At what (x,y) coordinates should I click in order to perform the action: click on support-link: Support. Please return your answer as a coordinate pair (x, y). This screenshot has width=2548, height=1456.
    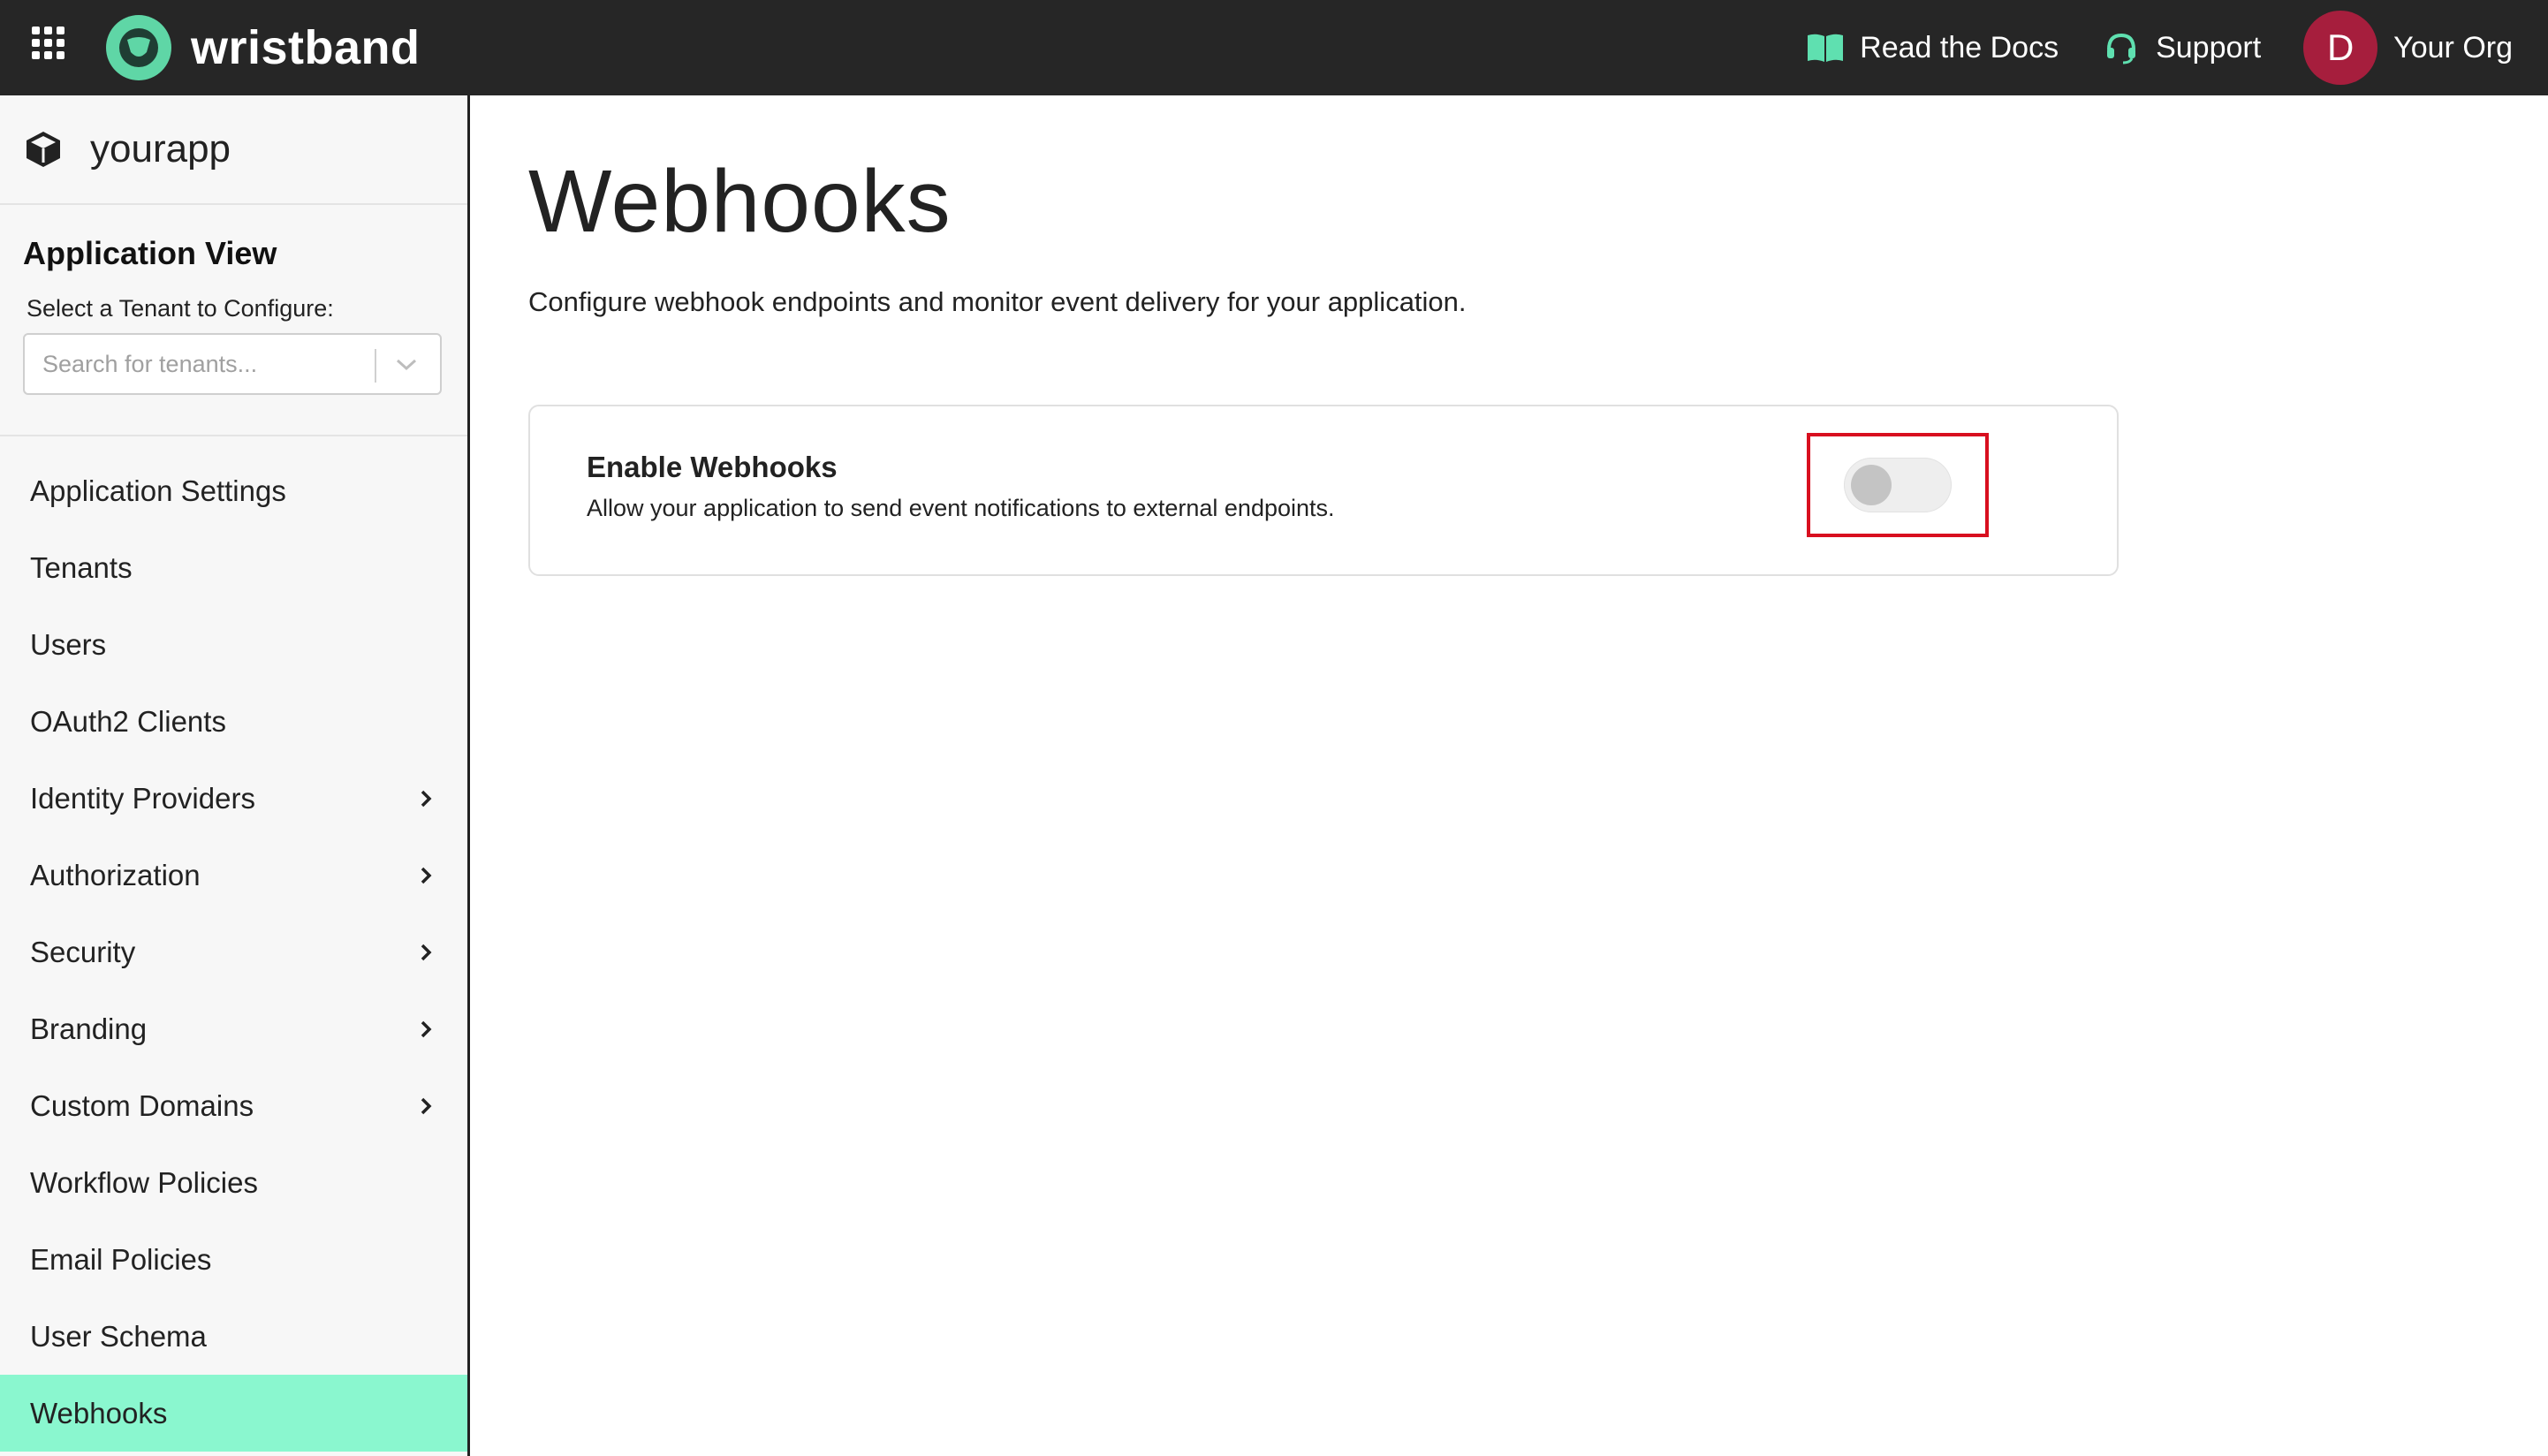
    Looking at the image, I should click on (2181, 47).